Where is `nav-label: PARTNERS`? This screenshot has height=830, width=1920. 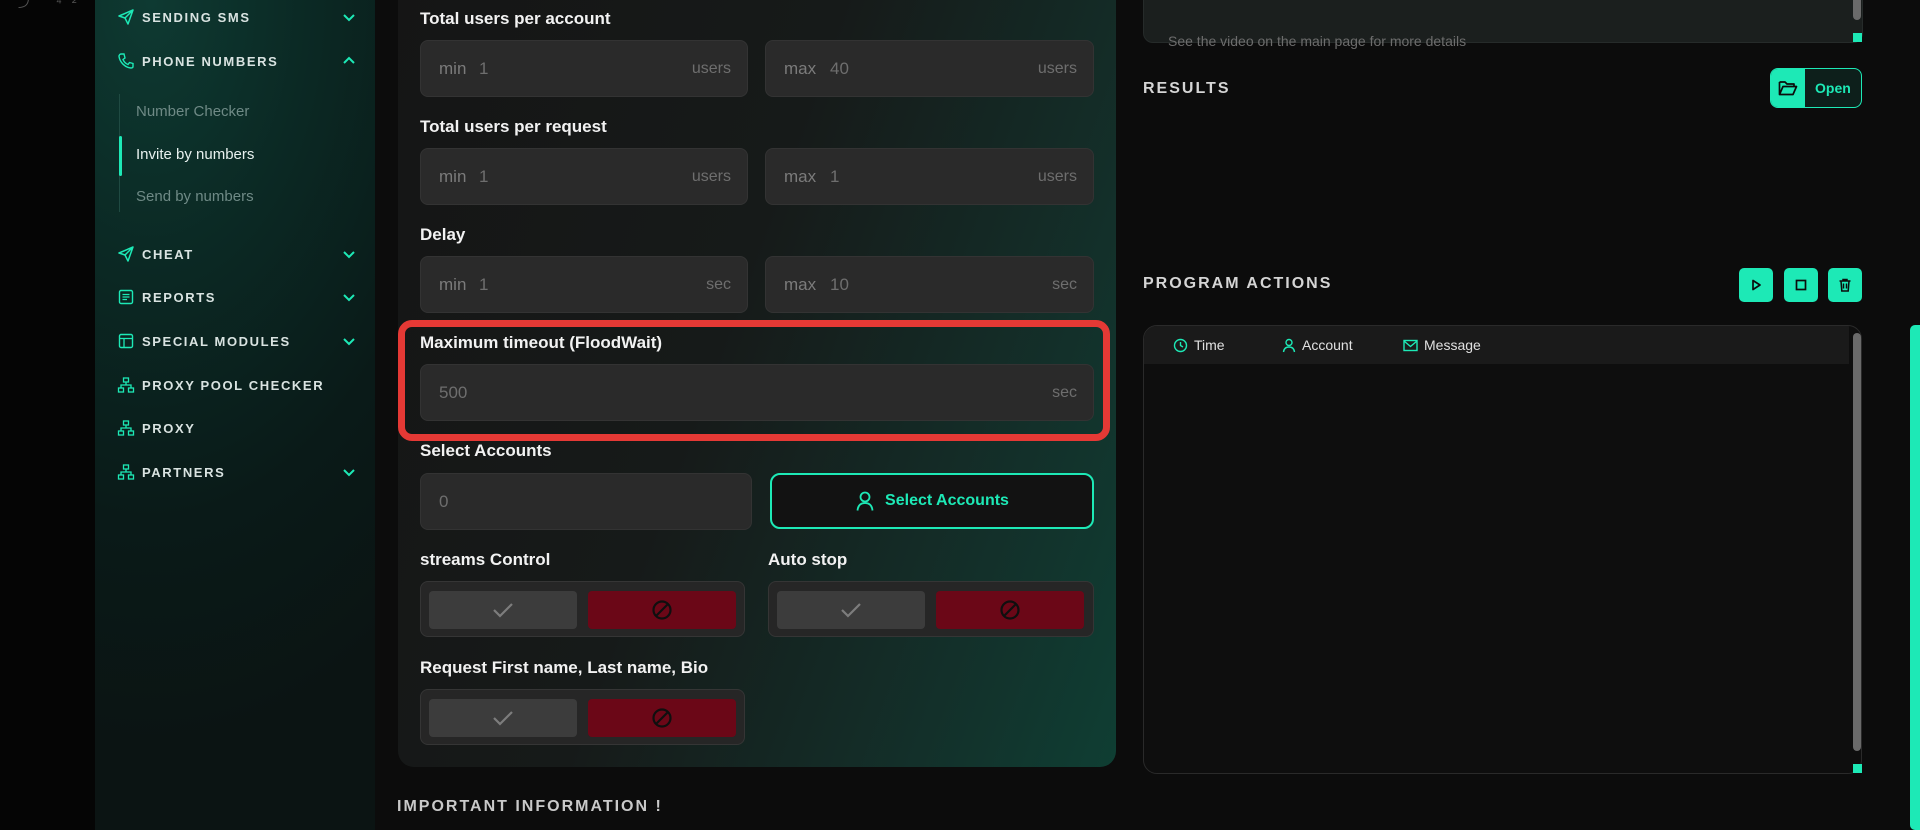
nav-label: PARTNERS is located at coordinates (184, 472).